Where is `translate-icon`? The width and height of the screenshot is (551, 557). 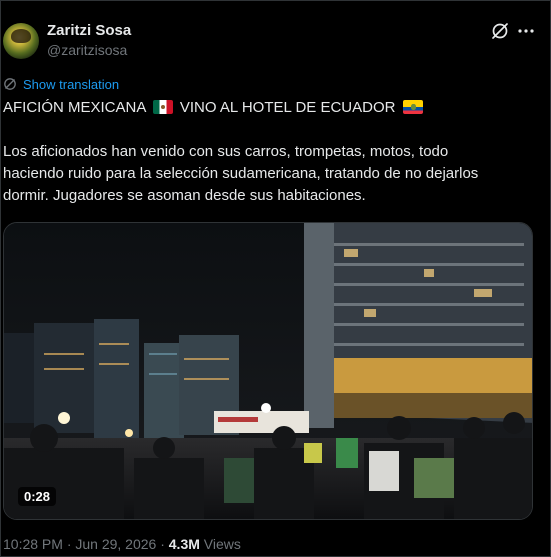 translate-icon is located at coordinates (10, 84).